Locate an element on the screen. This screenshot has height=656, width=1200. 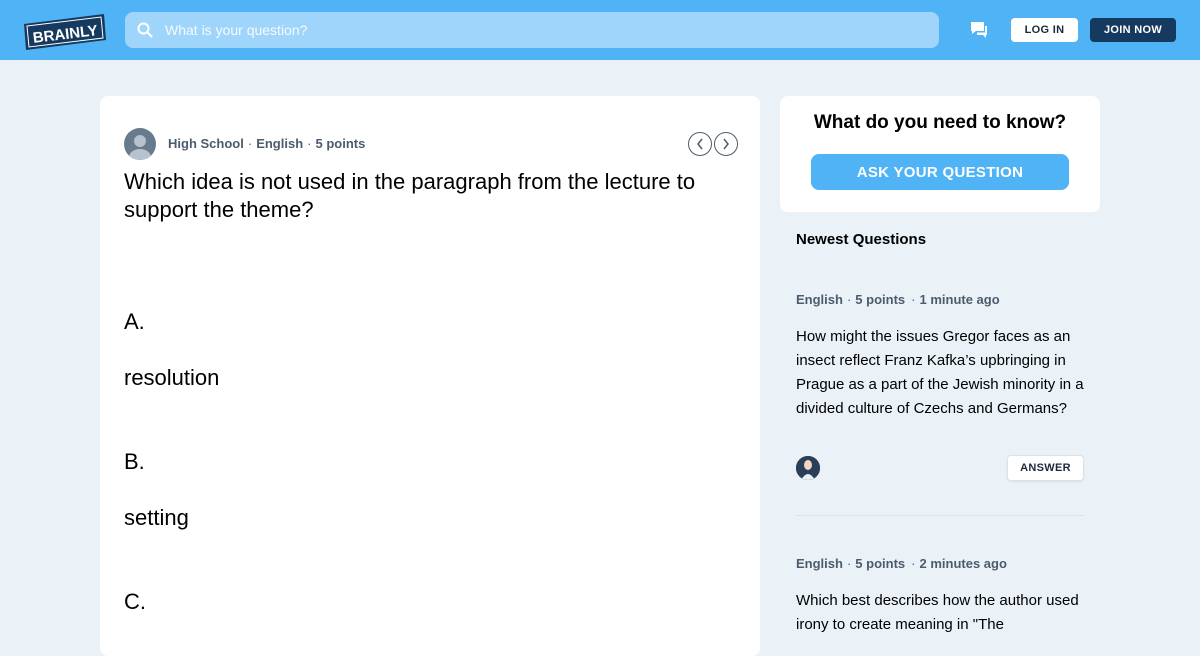
time-label: 2 minutes ago is located at coordinates (963, 563).